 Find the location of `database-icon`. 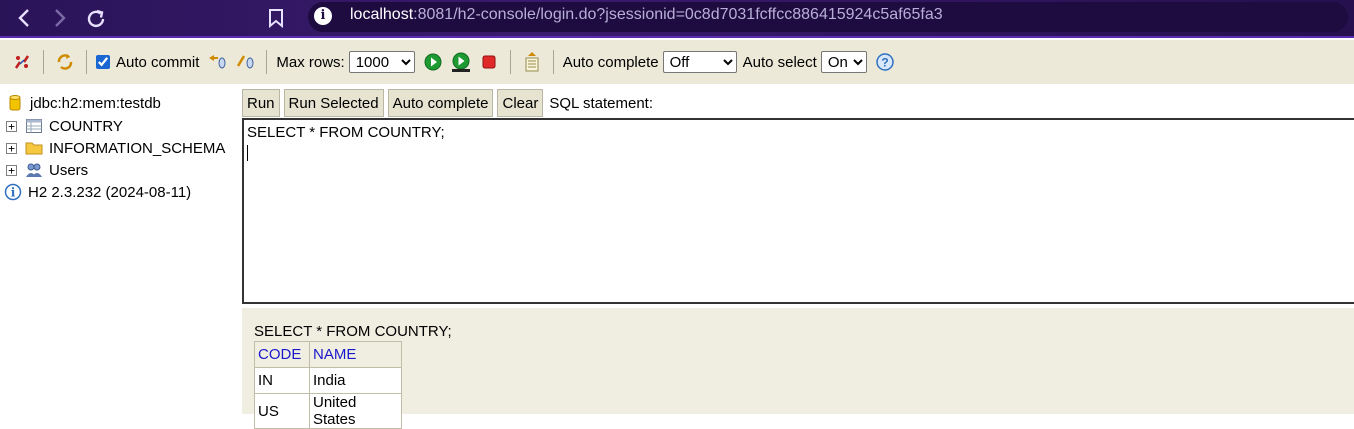

database-icon is located at coordinates (15, 103).